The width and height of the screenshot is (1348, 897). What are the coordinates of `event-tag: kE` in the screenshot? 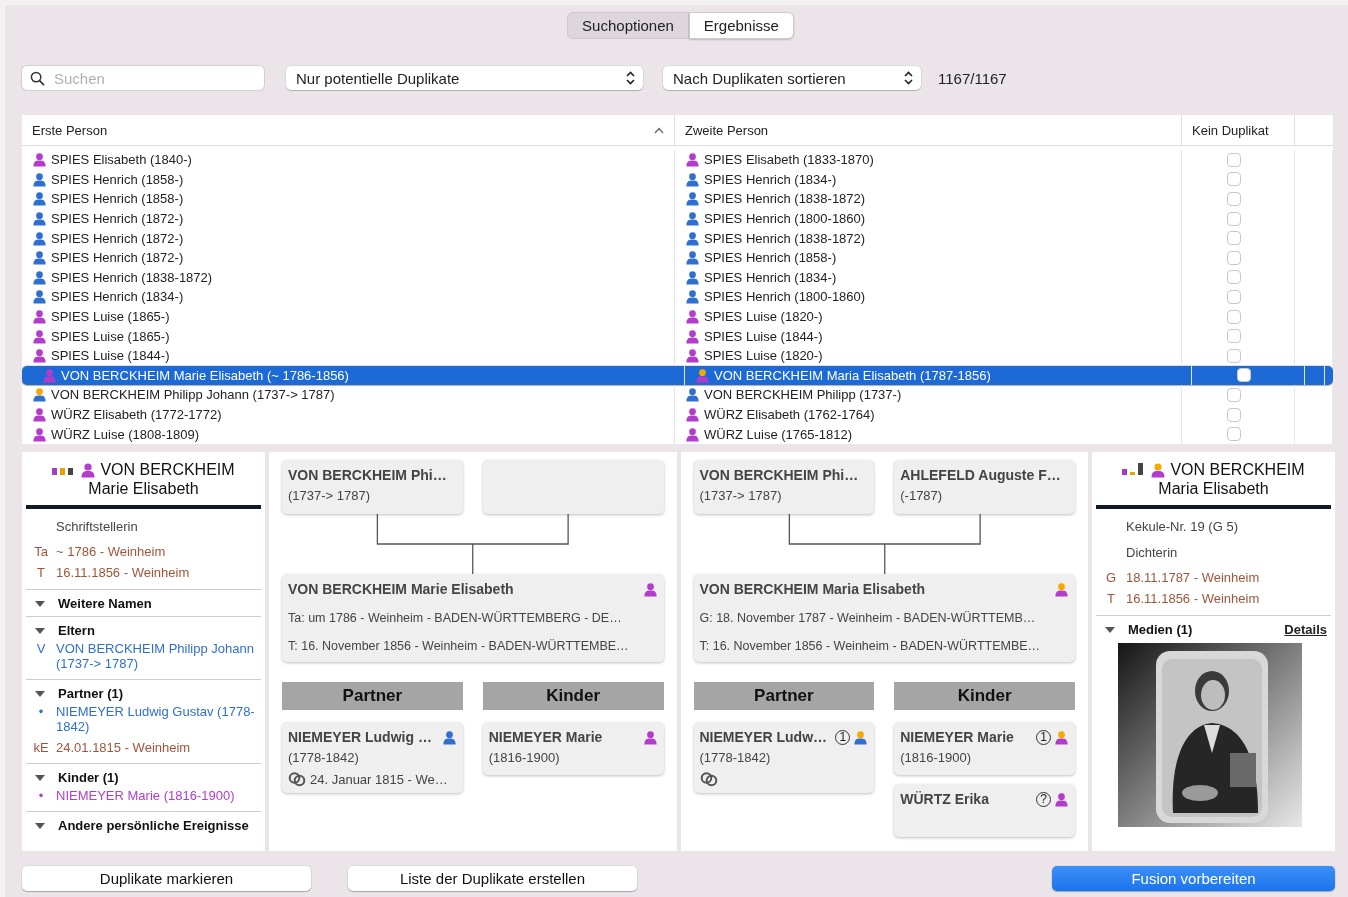 It's located at (41, 747).